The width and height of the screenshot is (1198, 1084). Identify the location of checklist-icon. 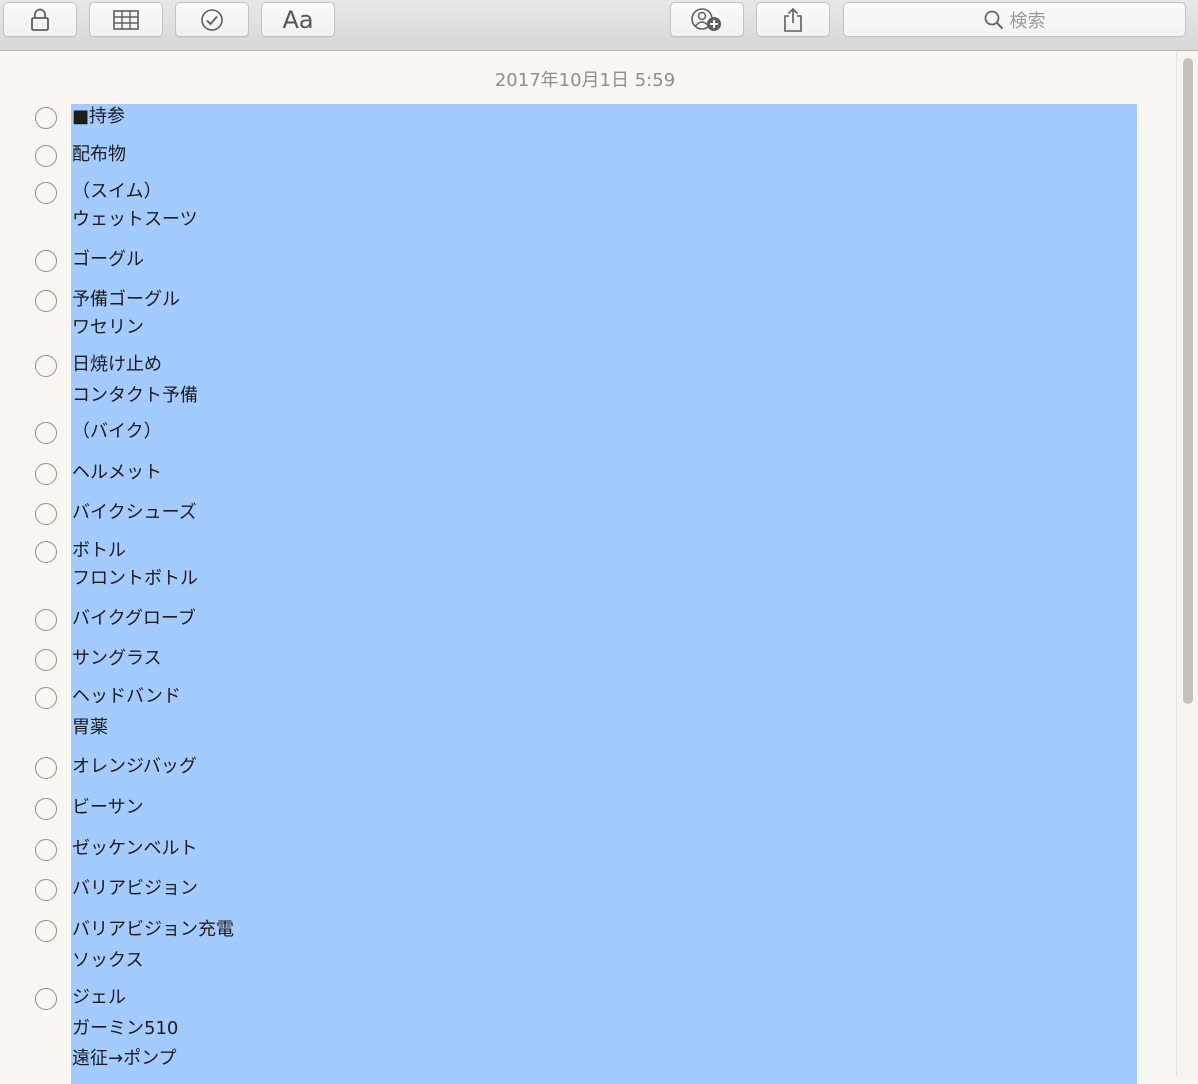
(212, 19).